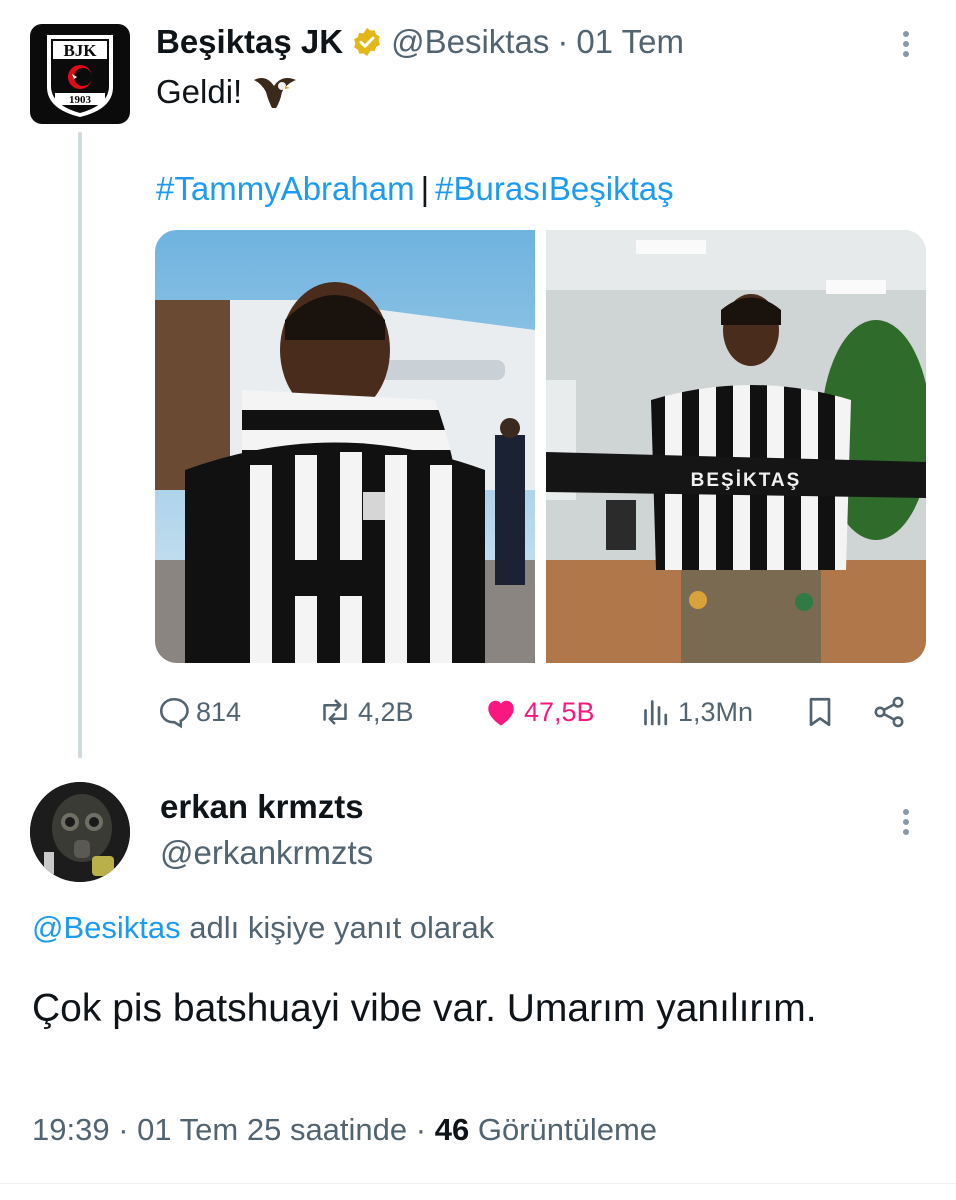 This screenshot has height=1200, width=956. What do you see at coordinates (501, 713) in the screenshot?
I see `heart-filled-icon` at bounding box center [501, 713].